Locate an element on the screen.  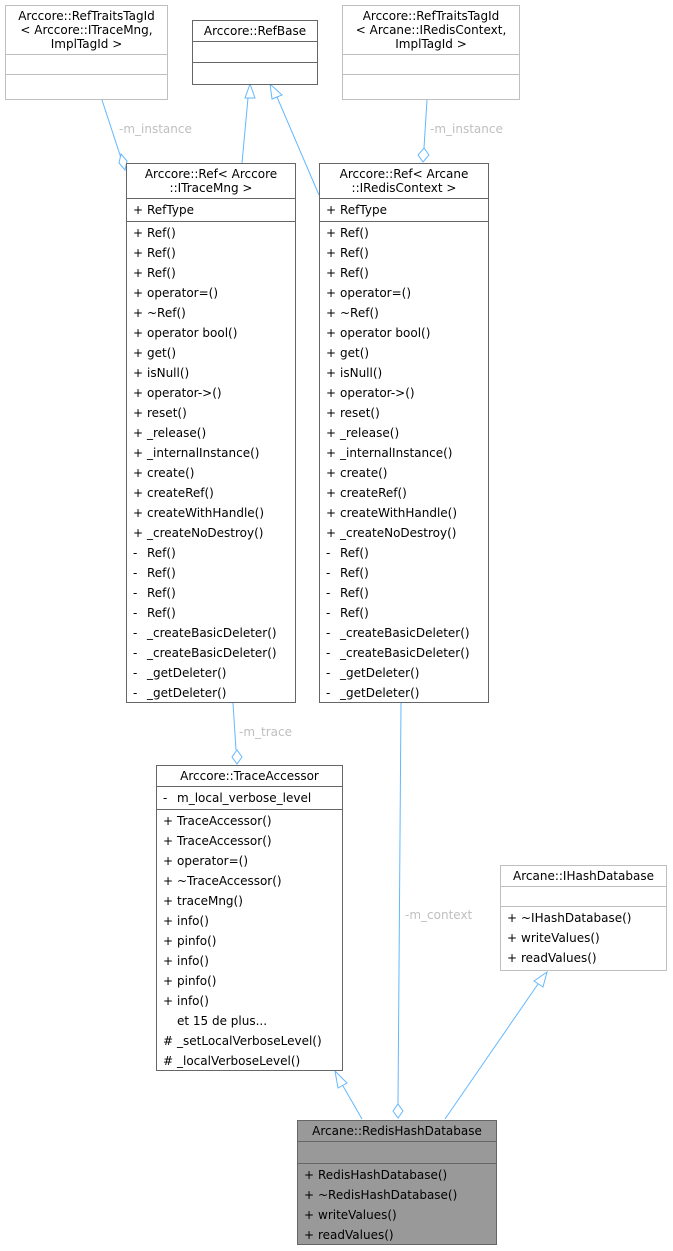
class-method: + ~RedisHashDatabase() is located at coordinates (397, 1195).